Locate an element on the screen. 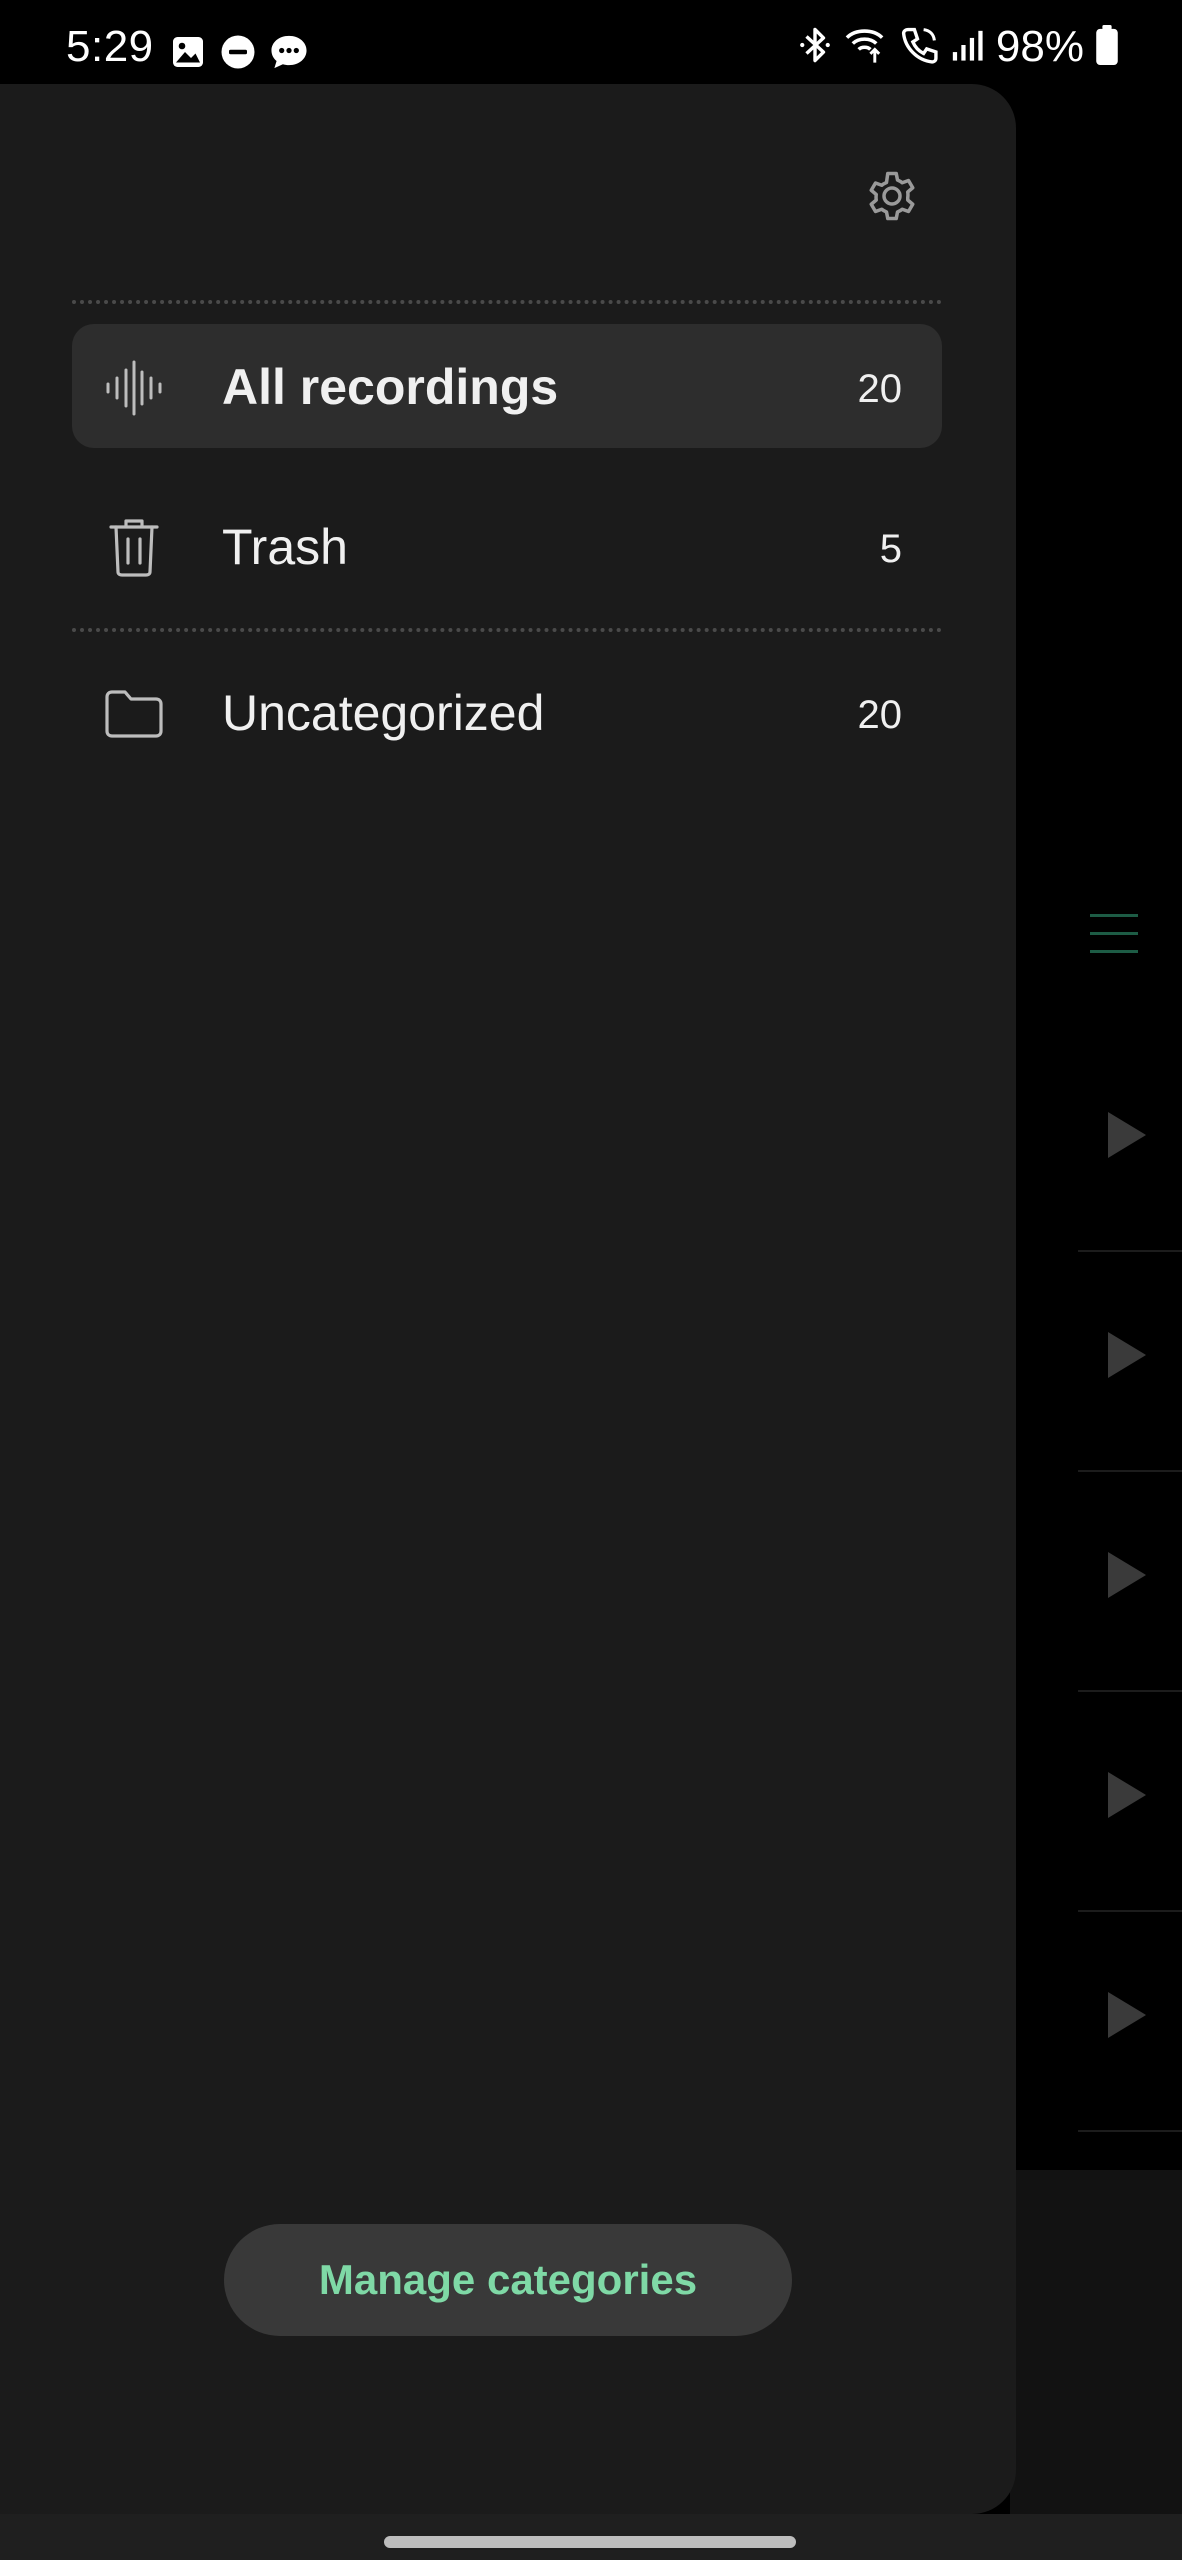 The height and width of the screenshot is (2560, 1182). nav-item-all-recordings: All recordings 20 is located at coordinates (507, 386).